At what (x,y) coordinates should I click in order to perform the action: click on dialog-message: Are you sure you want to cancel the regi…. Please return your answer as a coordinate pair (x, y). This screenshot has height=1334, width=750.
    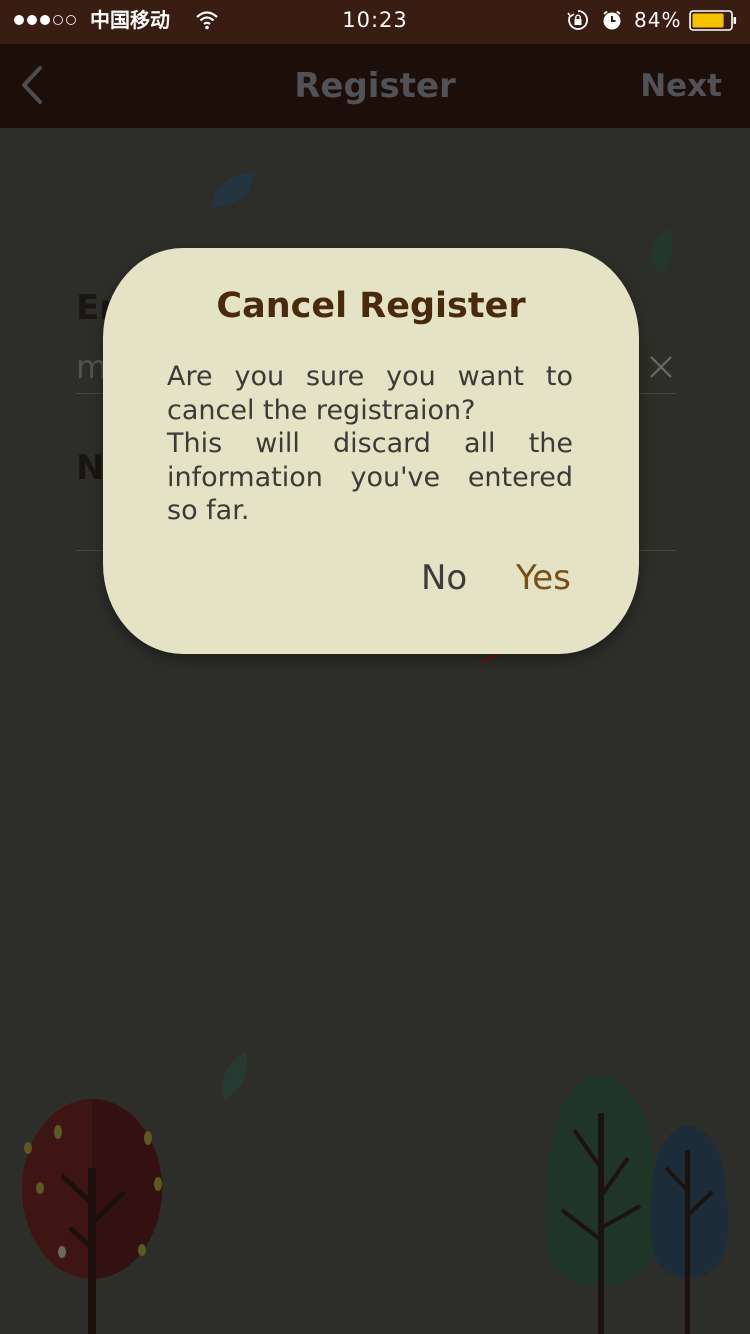
    Looking at the image, I should click on (370, 444).